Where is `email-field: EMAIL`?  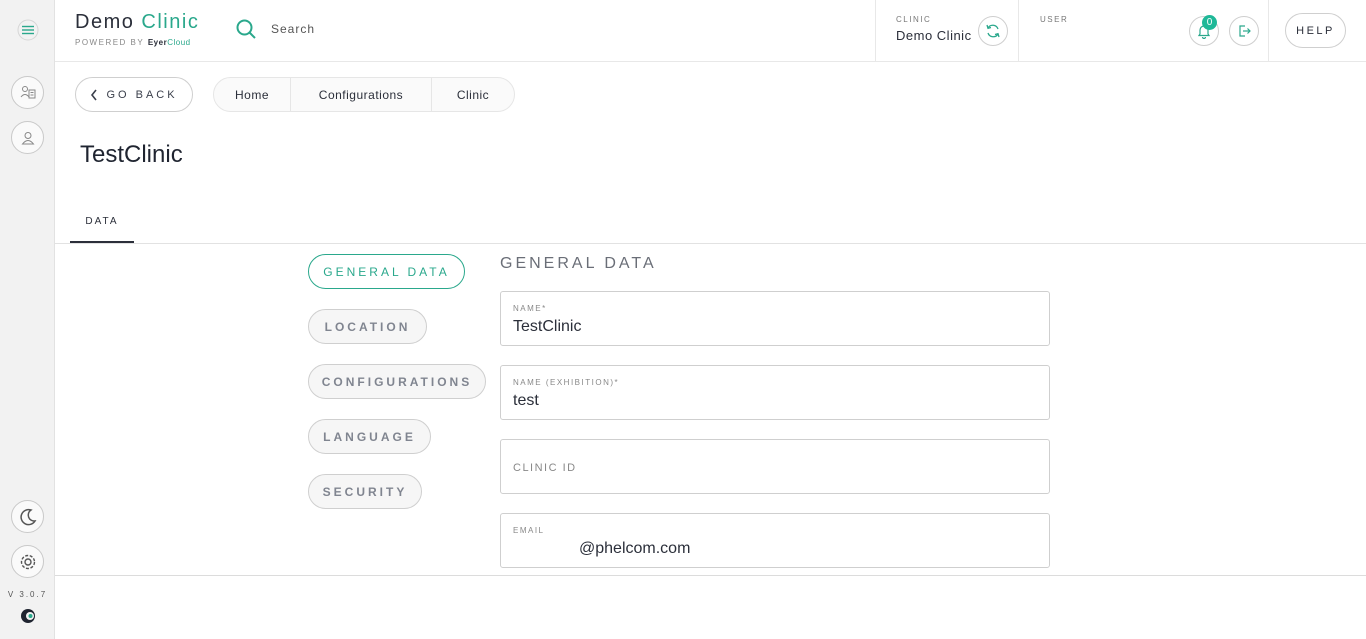 email-field: EMAIL is located at coordinates (775, 540).